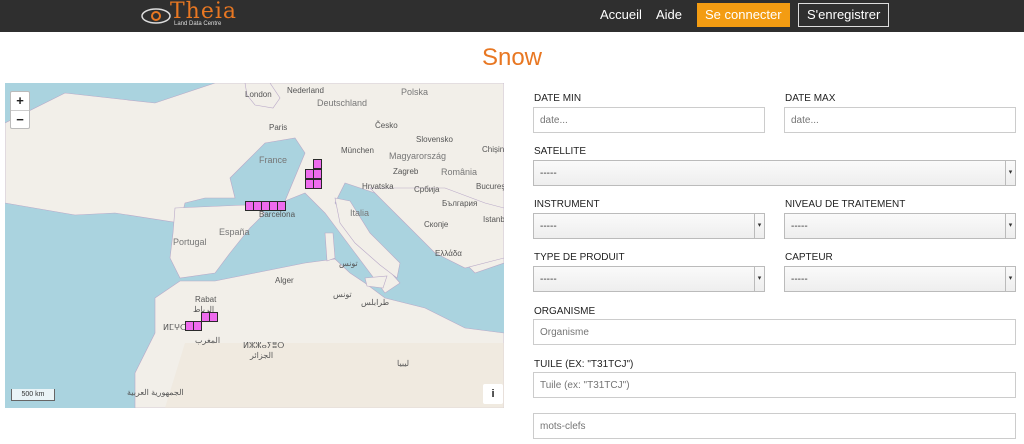 Image resolution: width=1024 pixels, height=444 pixels. What do you see at coordinates (810, 98) in the screenshot?
I see `date-max-label: DATE MAX` at bounding box center [810, 98].